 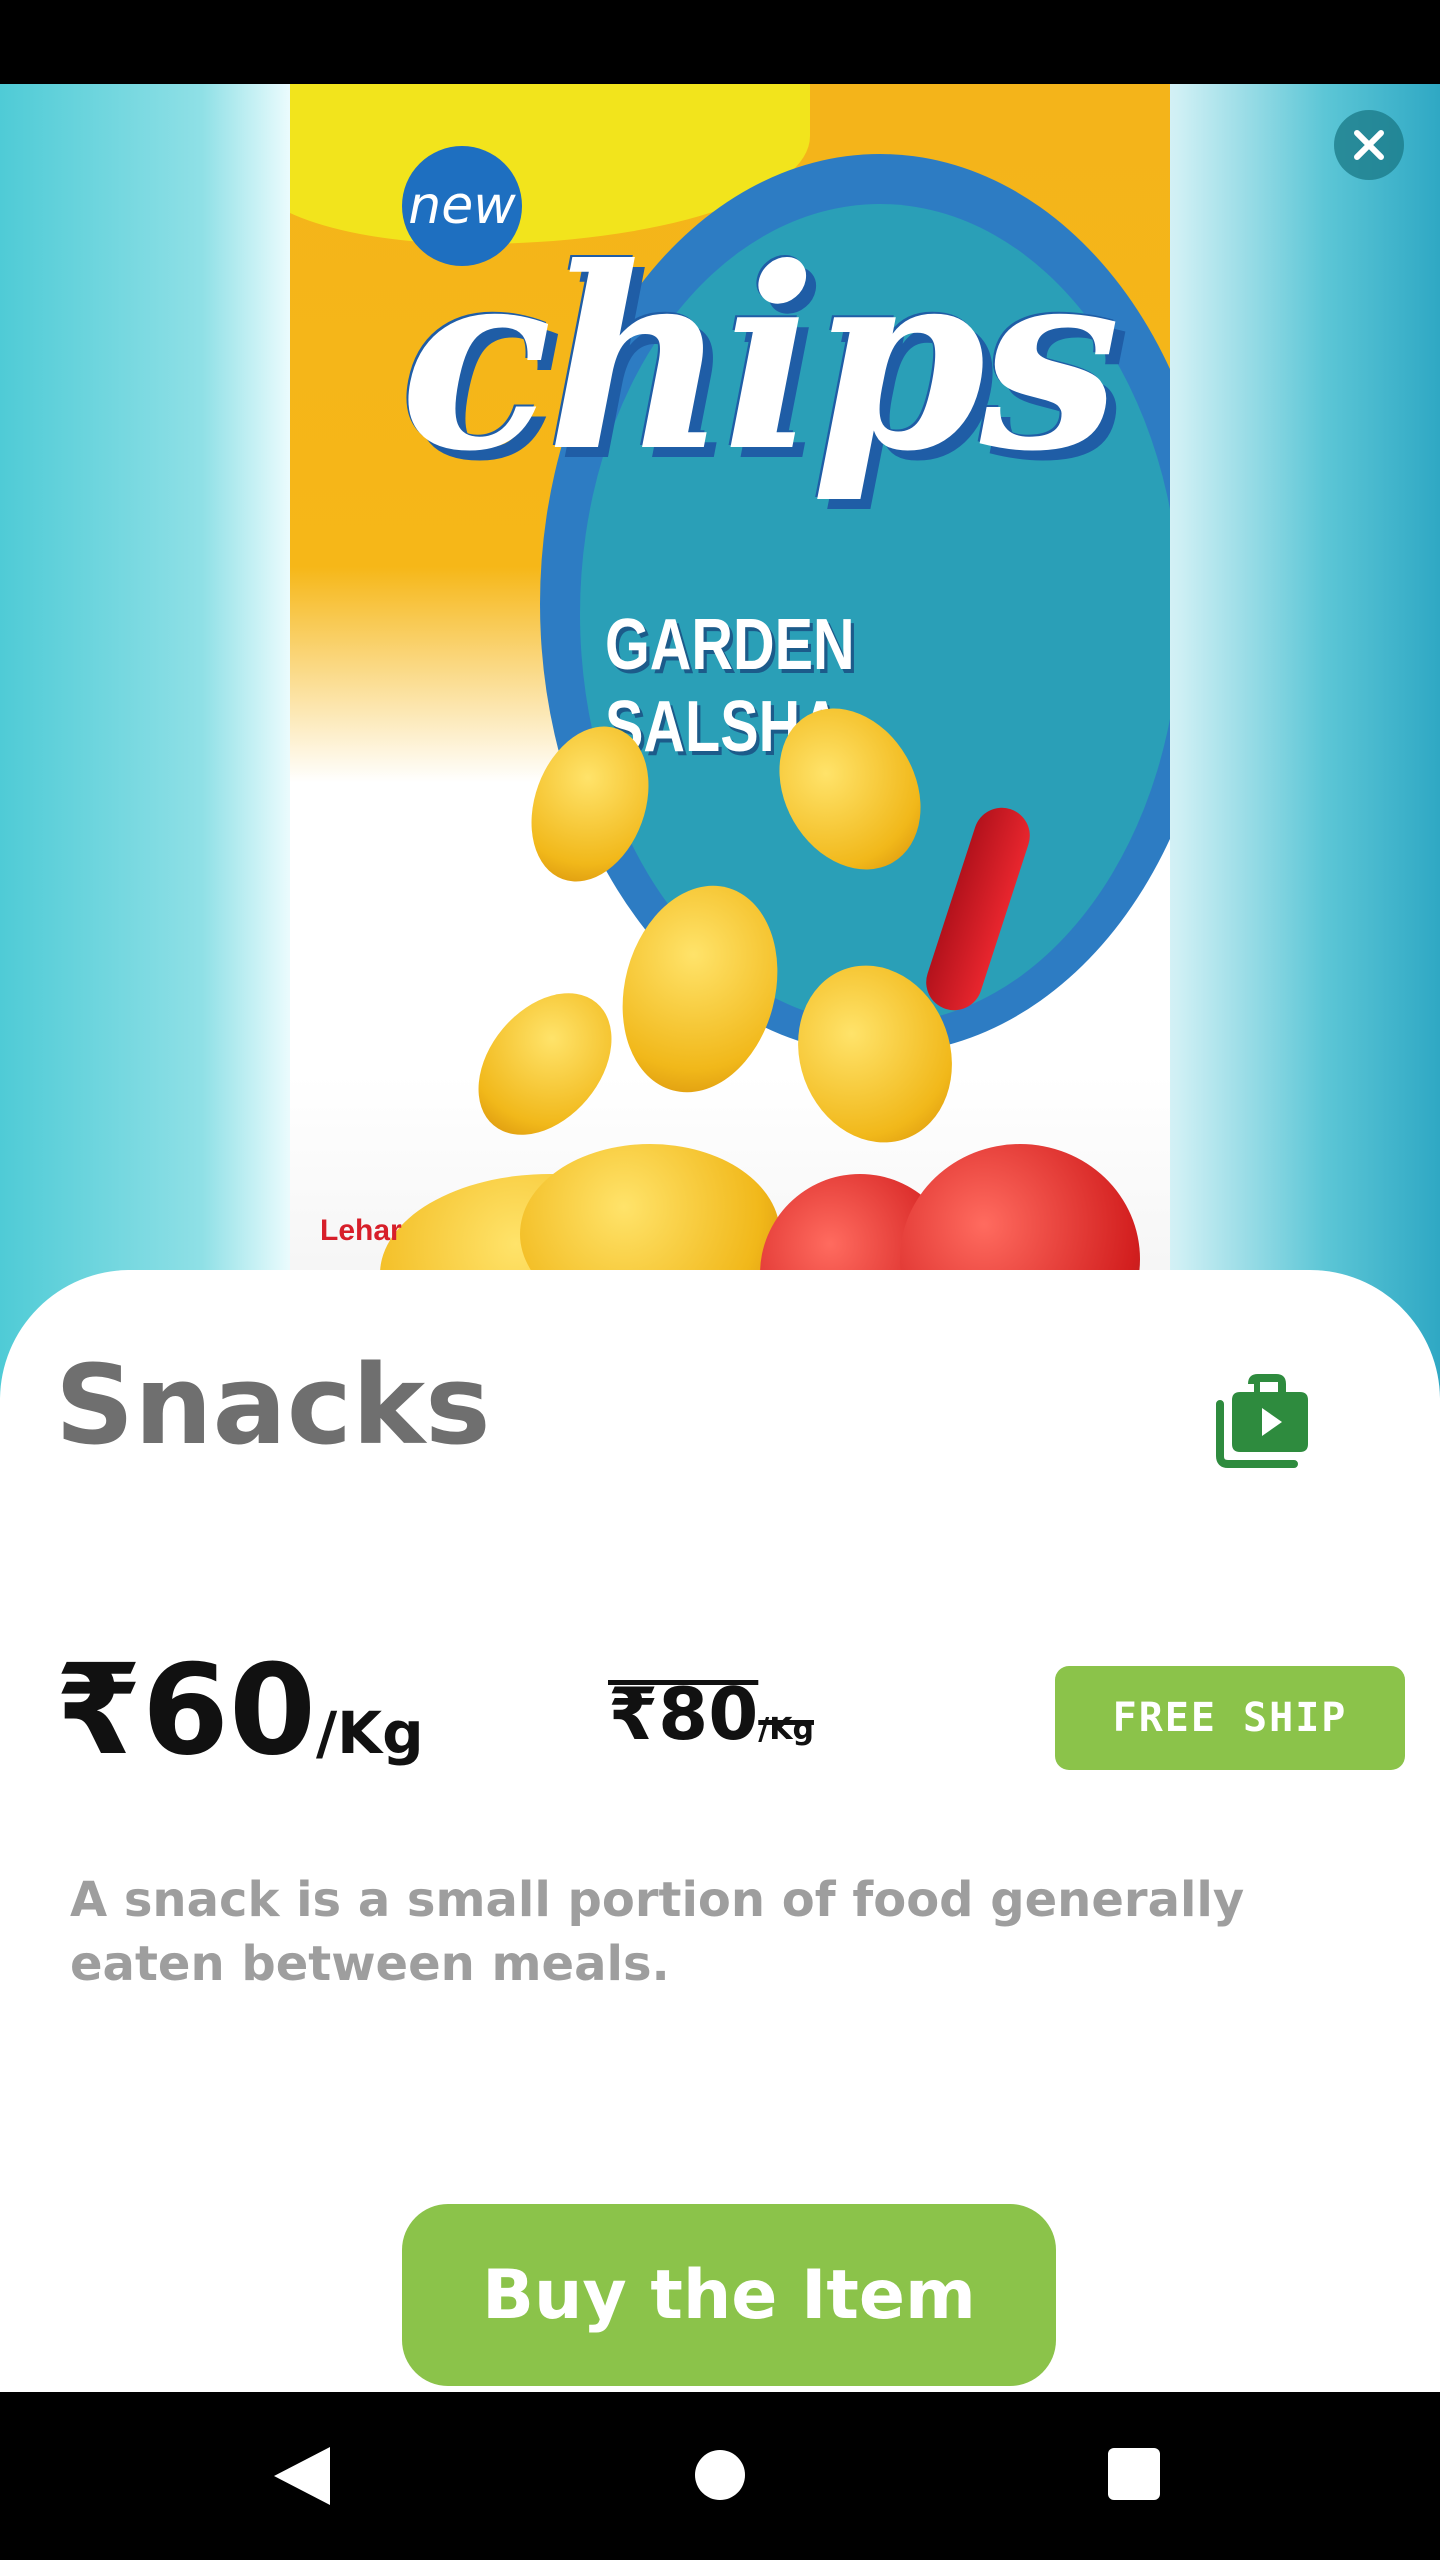 What do you see at coordinates (545, 1064) in the screenshot?
I see `chip-graphic` at bounding box center [545, 1064].